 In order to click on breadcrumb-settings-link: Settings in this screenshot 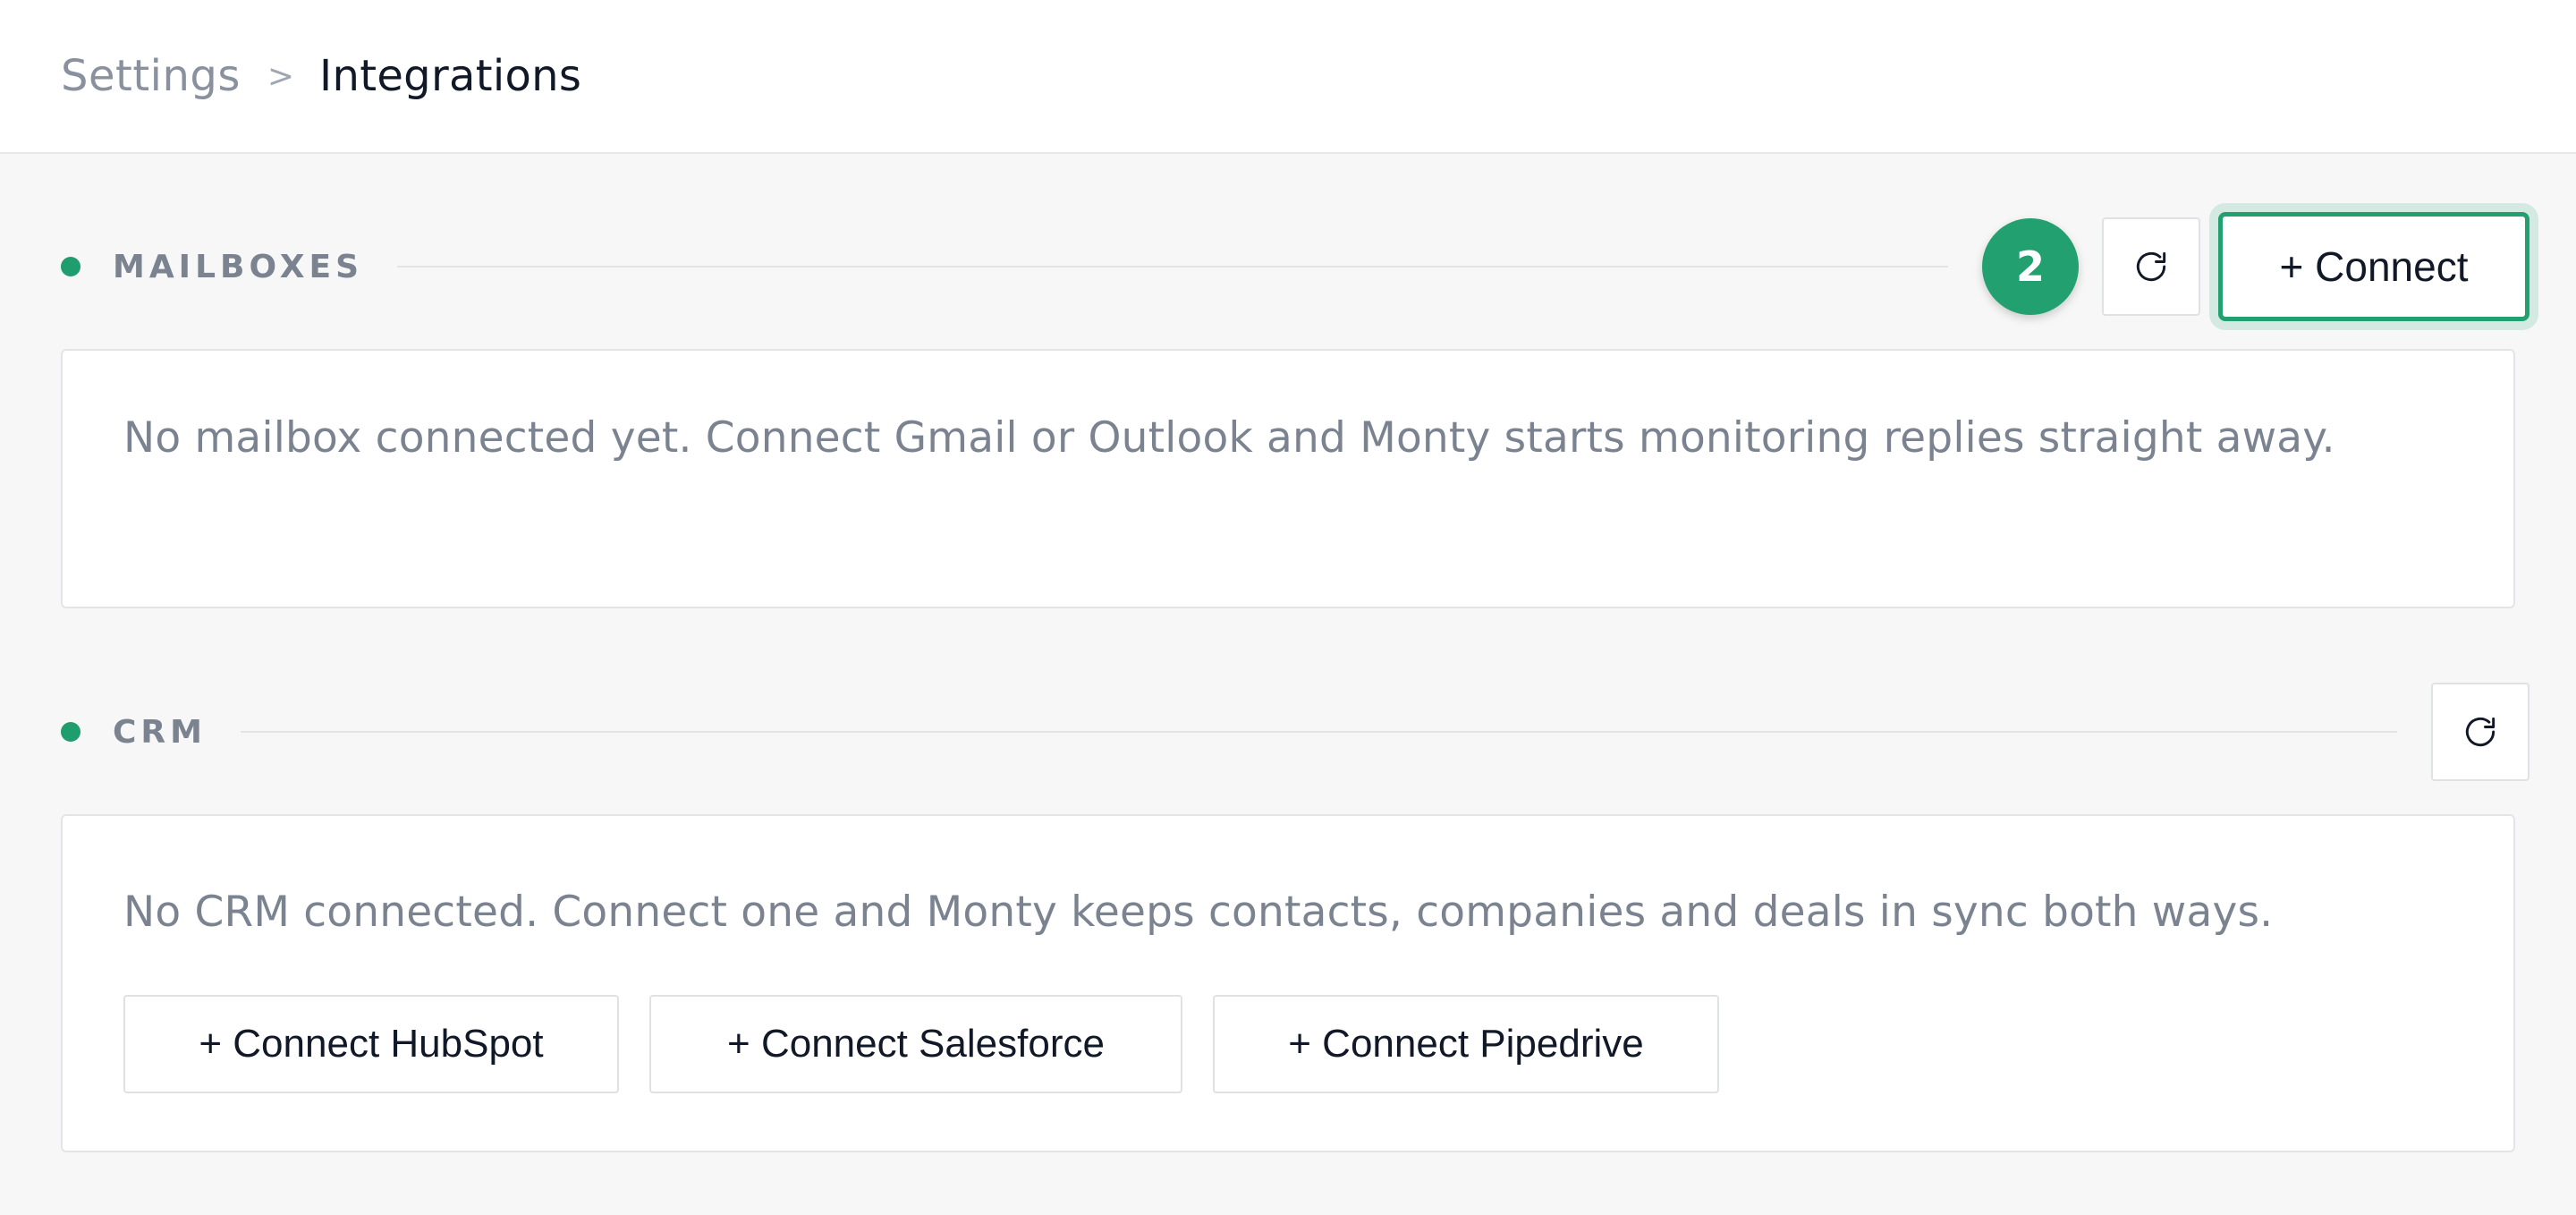, I will do `click(151, 76)`.